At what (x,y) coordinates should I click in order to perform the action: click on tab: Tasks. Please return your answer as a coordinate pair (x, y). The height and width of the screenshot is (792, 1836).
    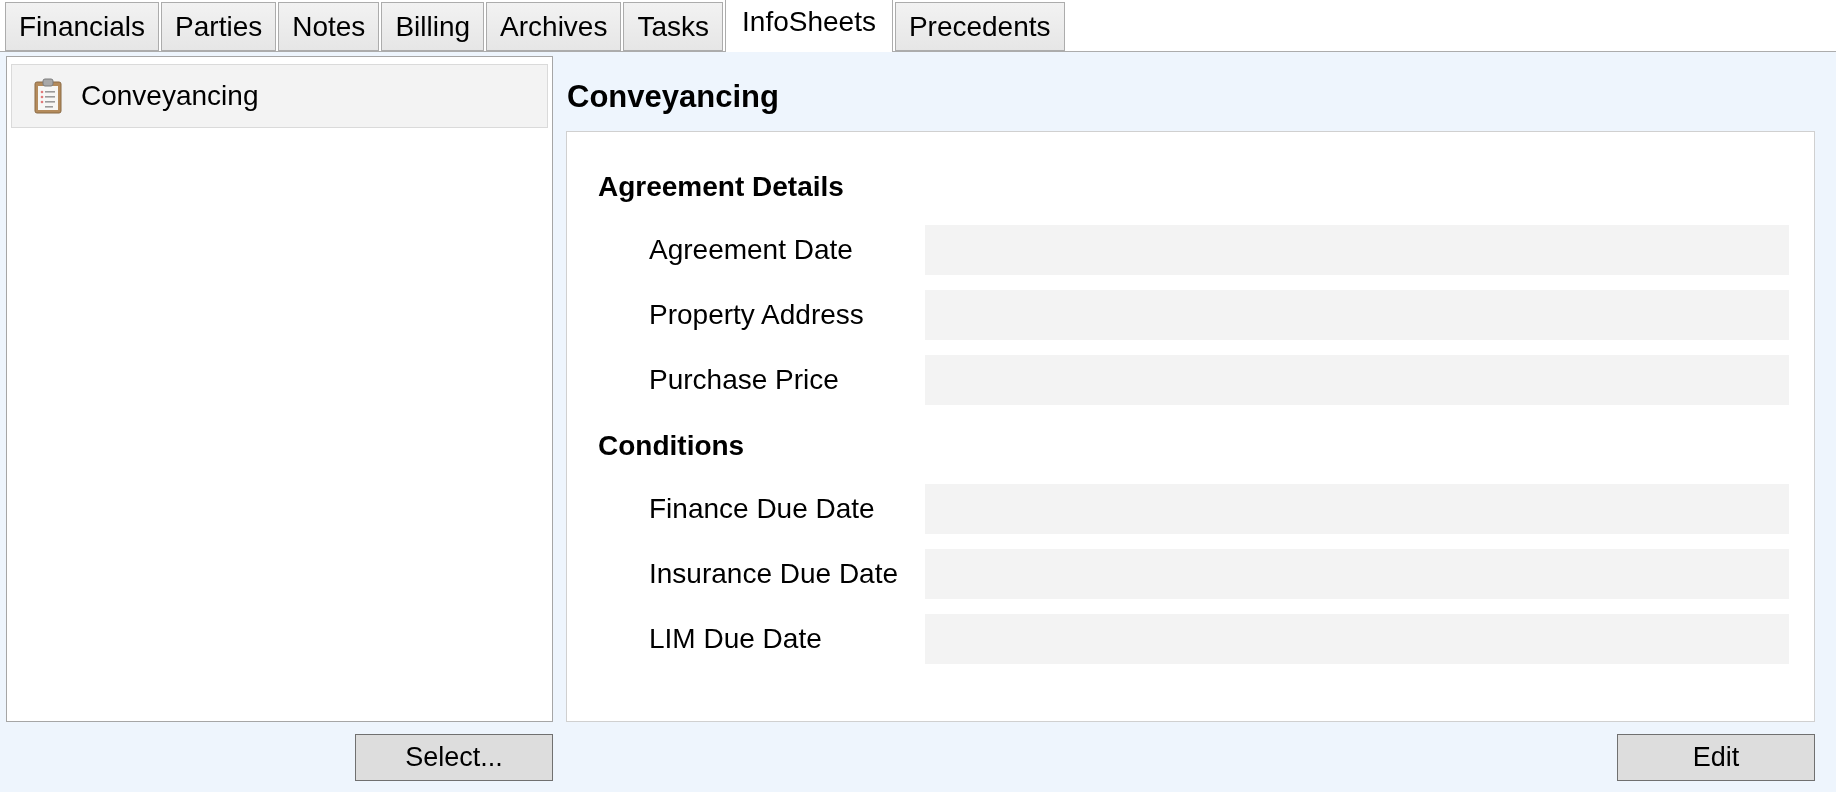
    Looking at the image, I should click on (673, 26).